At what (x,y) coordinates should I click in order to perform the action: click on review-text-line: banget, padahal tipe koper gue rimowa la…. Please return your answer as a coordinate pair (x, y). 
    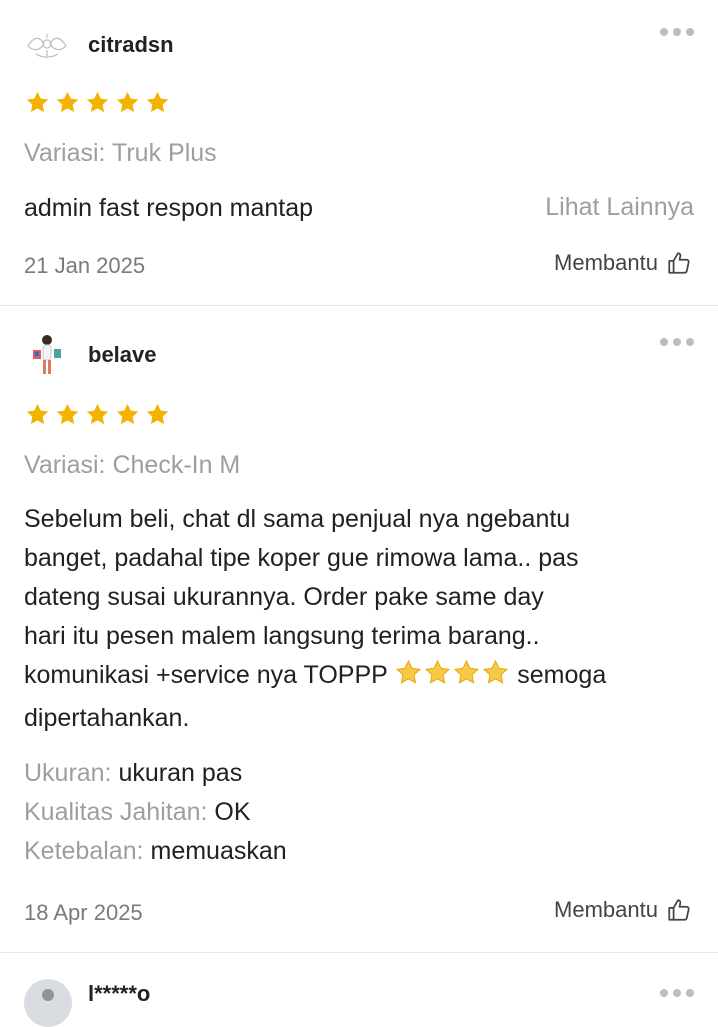
    Looking at the image, I should click on (301, 558).